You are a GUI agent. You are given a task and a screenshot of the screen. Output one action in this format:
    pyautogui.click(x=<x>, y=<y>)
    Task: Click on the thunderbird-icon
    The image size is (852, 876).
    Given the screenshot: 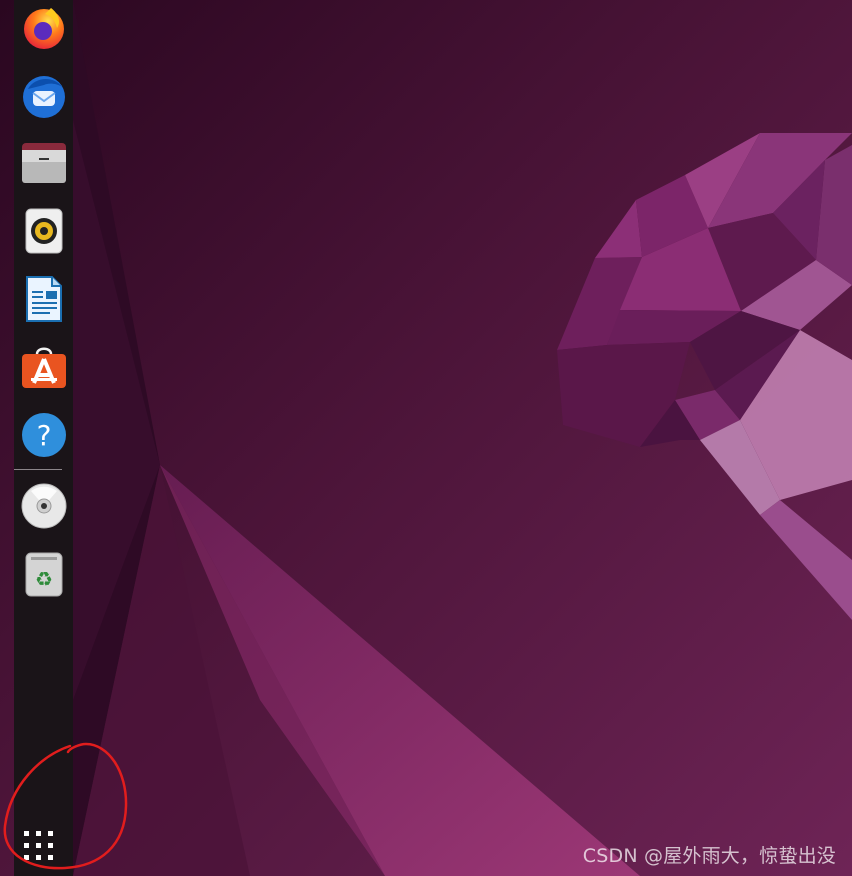 What is the action you would take?
    pyautogui.click(x=44, y=95)
    